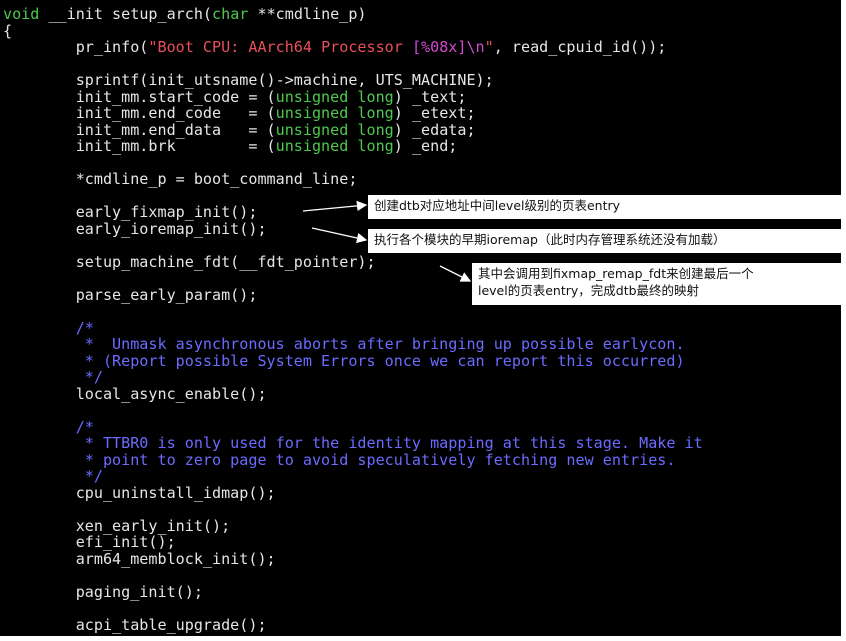 Image resolution: width=846 pixels, height=641 pixels. I want to click on code-token: ) _end;, so click(425, 146).